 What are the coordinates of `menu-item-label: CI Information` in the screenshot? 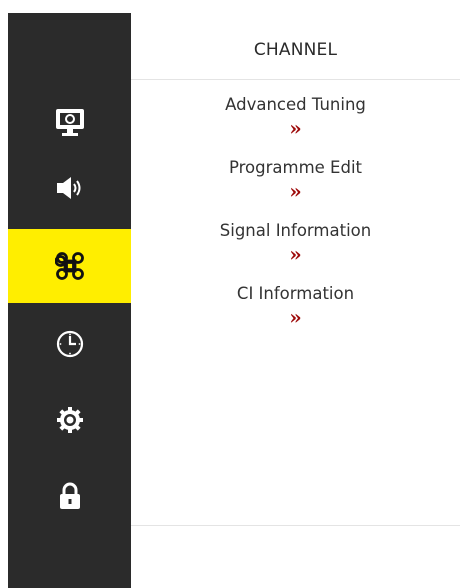 It's located at (295, 293).